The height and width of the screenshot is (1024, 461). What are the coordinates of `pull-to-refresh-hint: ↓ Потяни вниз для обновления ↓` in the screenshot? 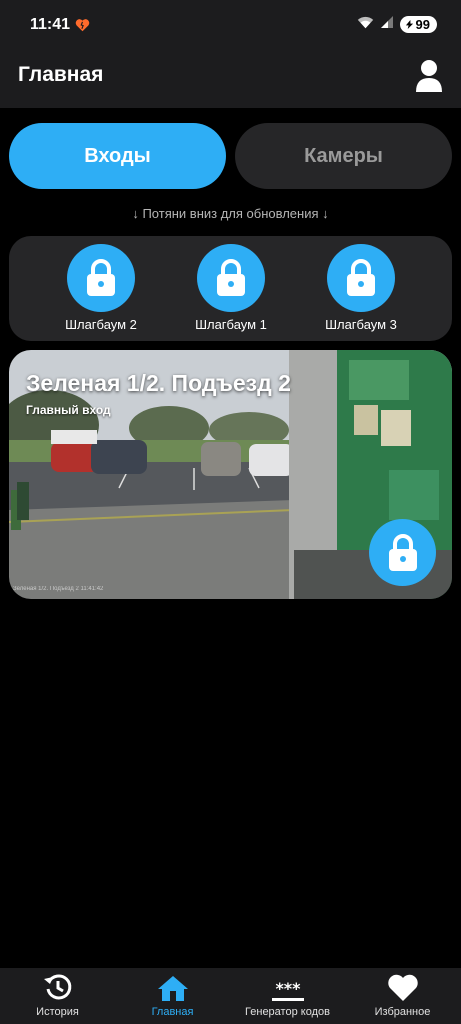 It's located at (230, 213).